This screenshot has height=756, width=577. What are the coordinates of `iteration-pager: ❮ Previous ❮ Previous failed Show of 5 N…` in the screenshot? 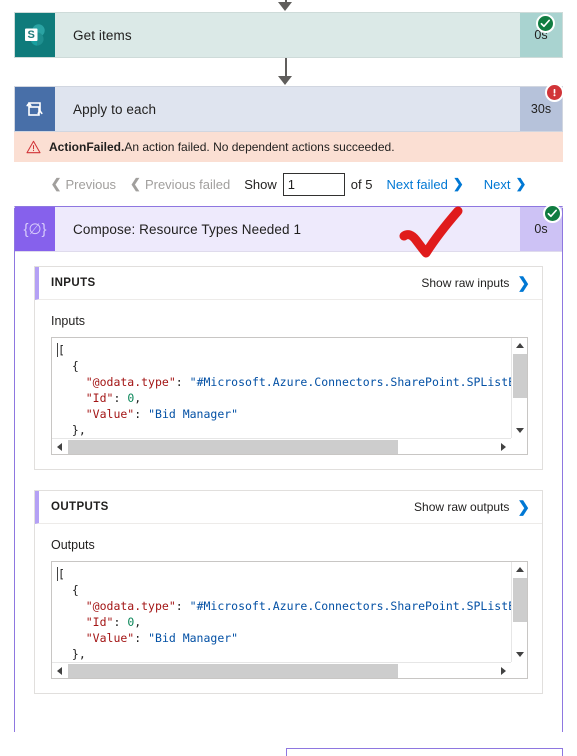 It's located at (288, 184).